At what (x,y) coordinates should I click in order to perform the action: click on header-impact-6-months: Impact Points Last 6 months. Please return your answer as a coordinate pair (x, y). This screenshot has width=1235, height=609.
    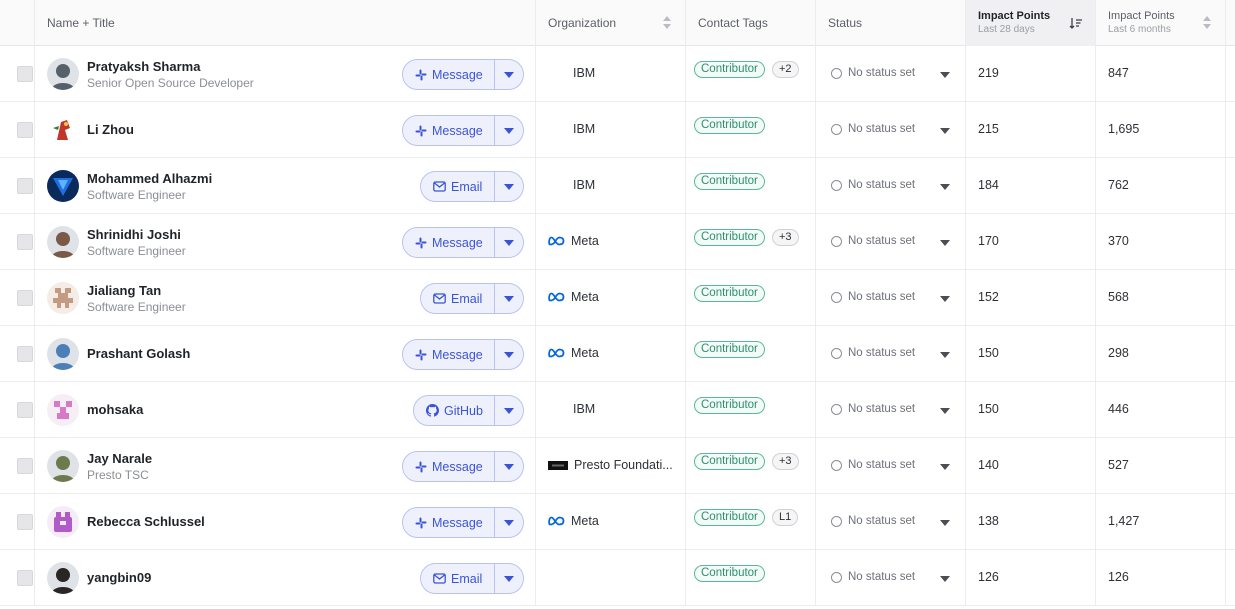
    Looking at the image, I should click on (1161, 23).